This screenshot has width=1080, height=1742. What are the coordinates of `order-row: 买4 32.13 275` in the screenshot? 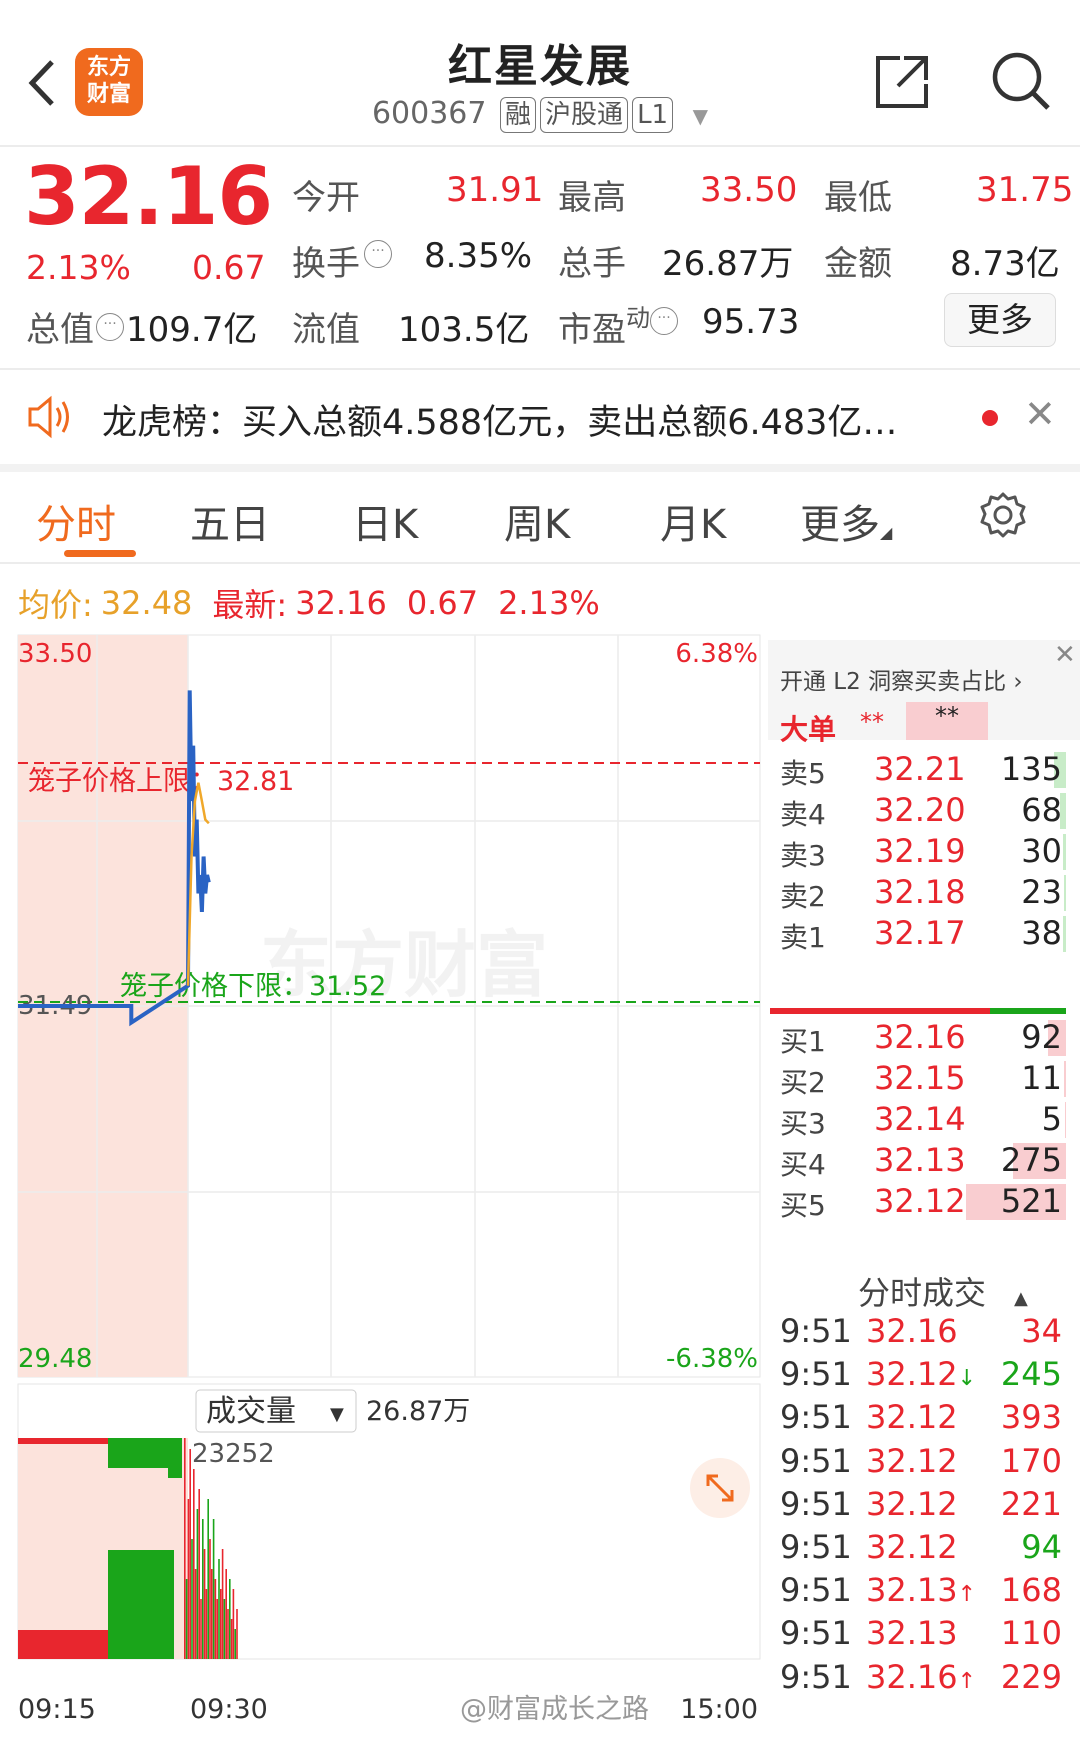 It's located at (918, 1161).